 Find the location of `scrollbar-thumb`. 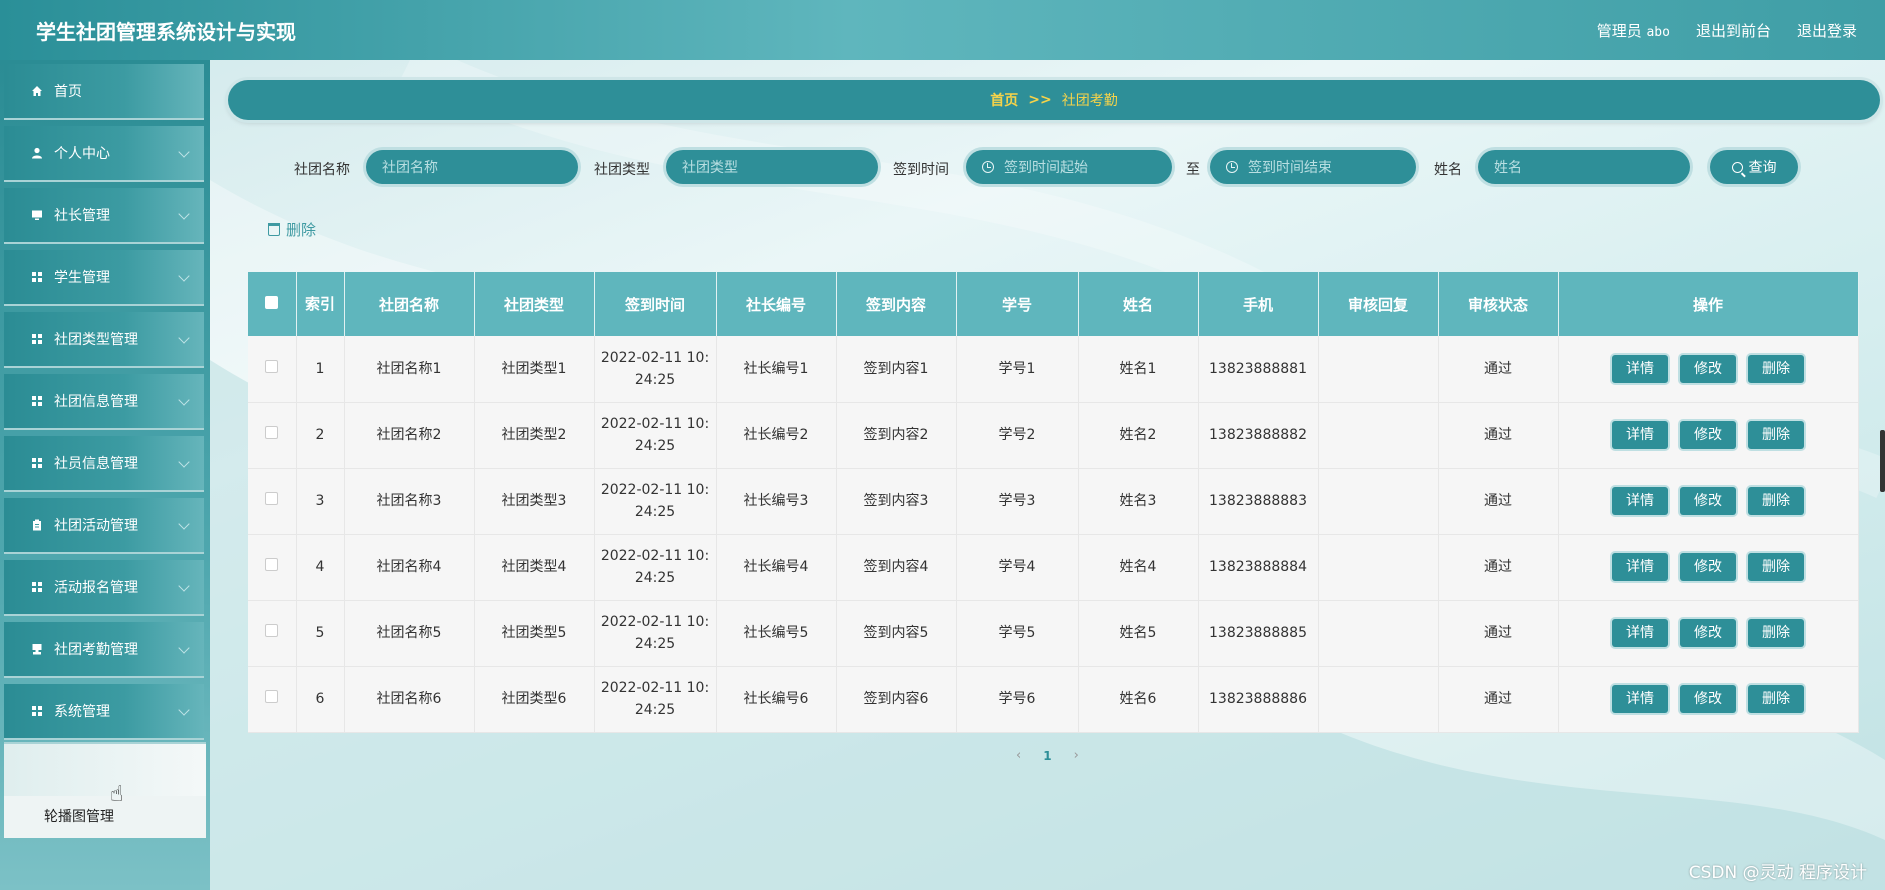

scrollbar-thumb is located at coordinates (1882, 461).